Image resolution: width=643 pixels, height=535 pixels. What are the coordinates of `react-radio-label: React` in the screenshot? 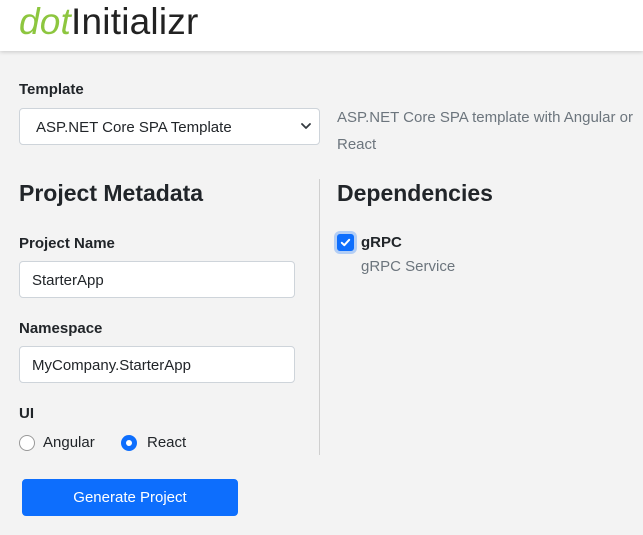 It's located at (166, 442).